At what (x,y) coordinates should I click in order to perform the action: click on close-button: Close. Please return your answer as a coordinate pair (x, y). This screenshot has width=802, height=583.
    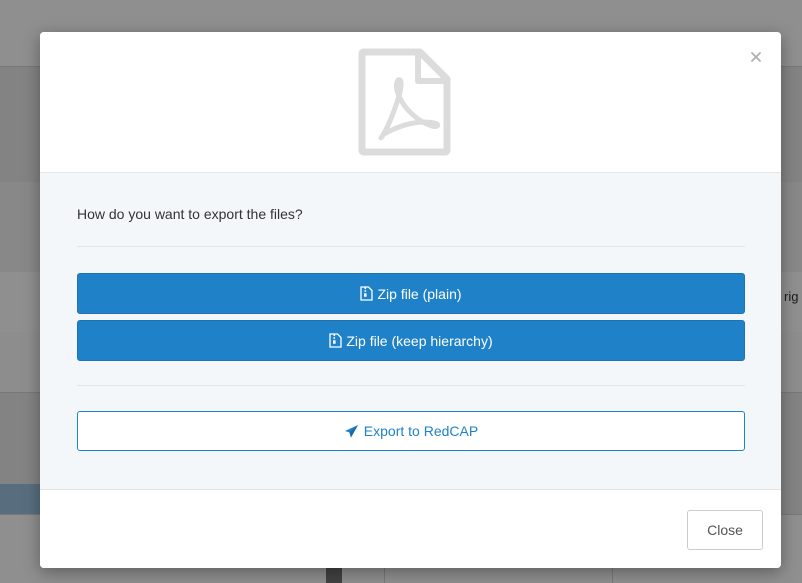
    Looking at the image, I should click on (725, 530).